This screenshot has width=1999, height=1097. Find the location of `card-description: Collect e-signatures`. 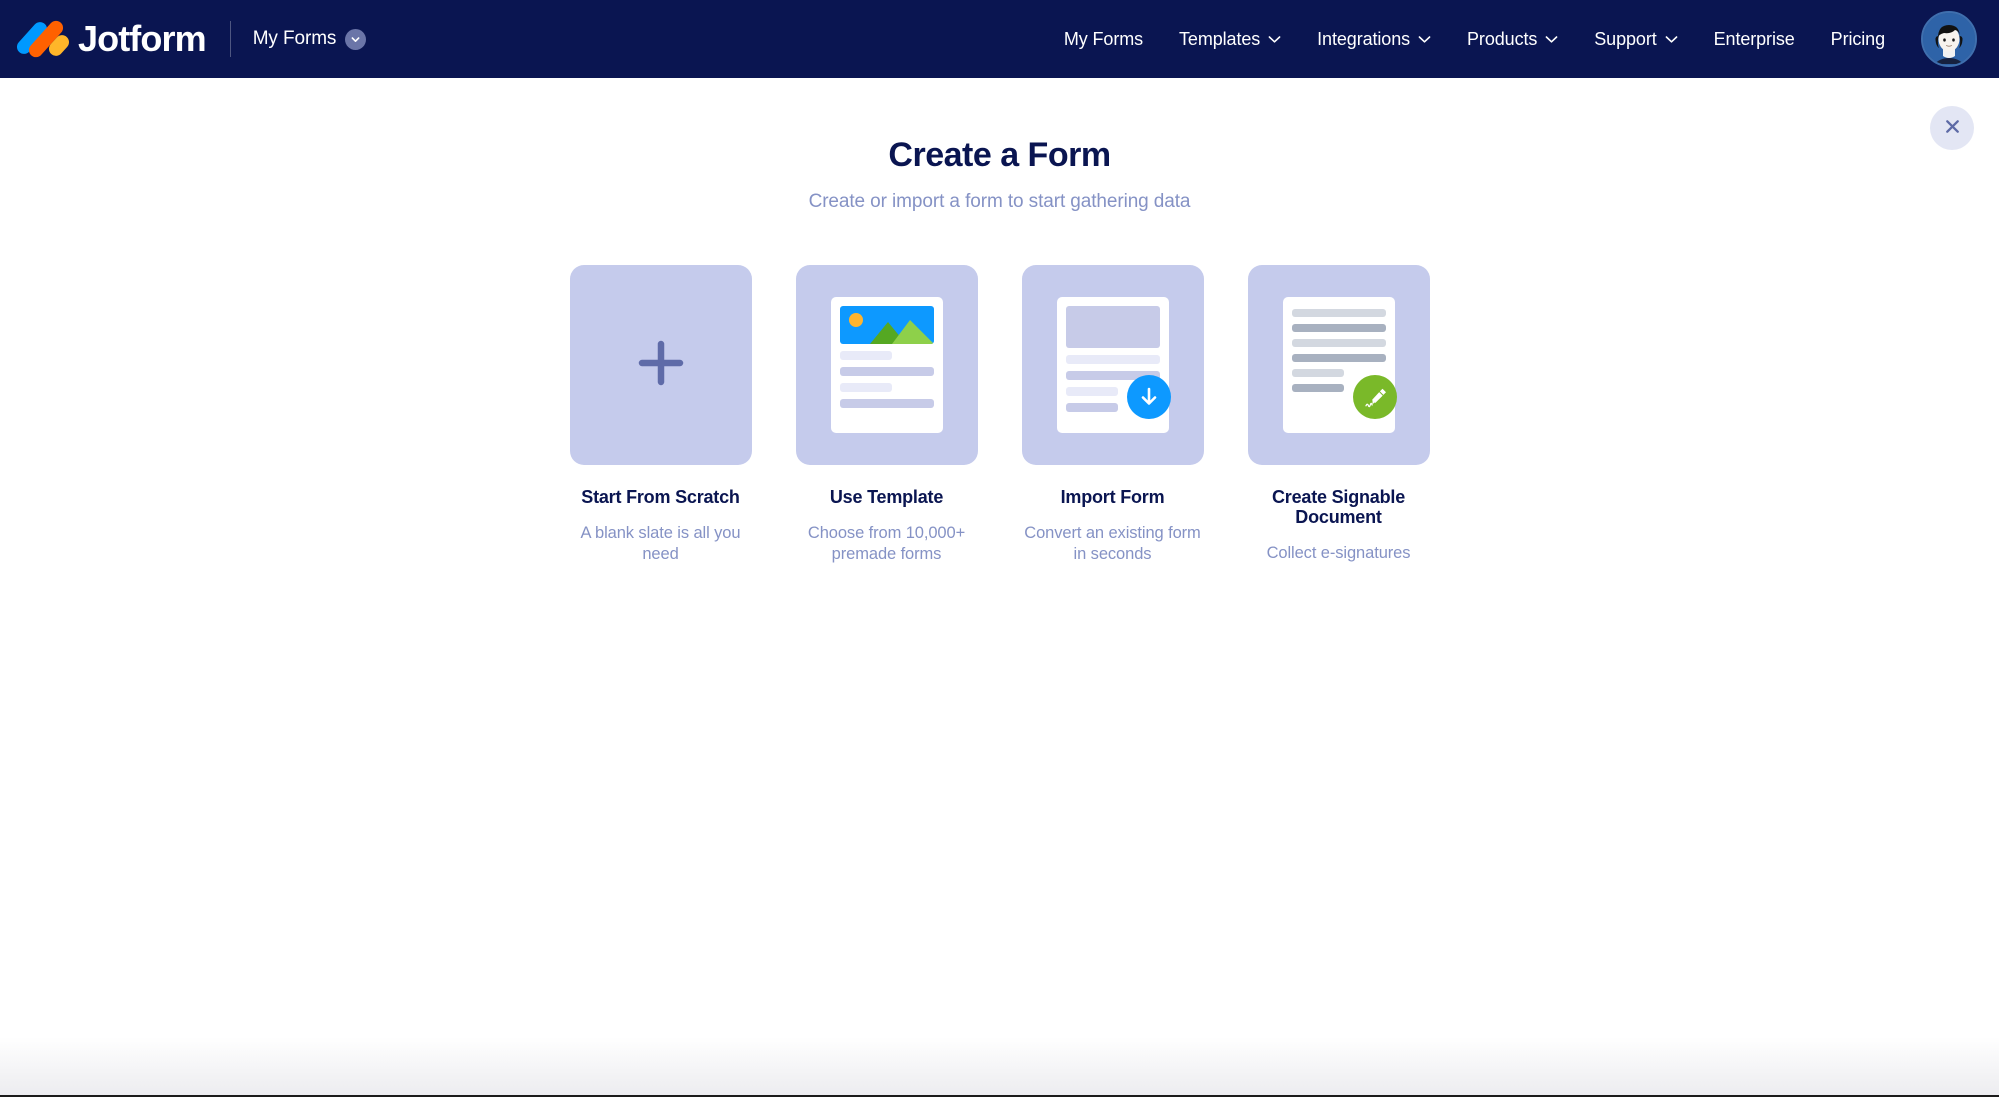

card-description: Collect e-signatures is located at coordinates (1338, 553).